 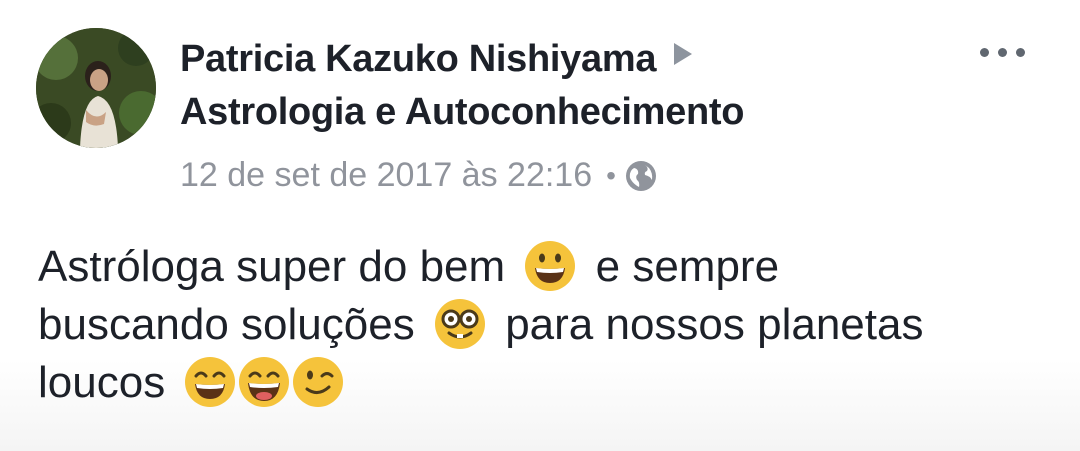 What do you see at coordinates (210, 382) in the screenshot?
I see `smiling-face-closed-eyes-emoji-icon` at bounding box center [210, 382].